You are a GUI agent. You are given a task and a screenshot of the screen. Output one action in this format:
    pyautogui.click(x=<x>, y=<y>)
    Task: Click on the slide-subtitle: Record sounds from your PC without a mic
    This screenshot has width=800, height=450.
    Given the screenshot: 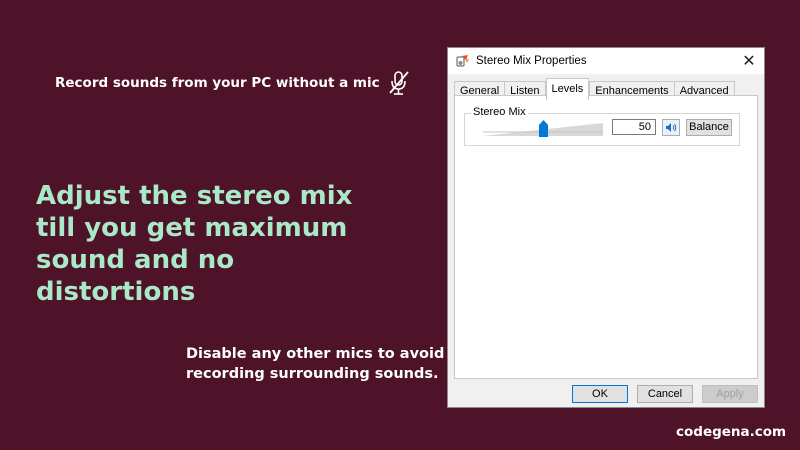 What is the action you would take?
    pyautogui.click(x=232, y=83)
    